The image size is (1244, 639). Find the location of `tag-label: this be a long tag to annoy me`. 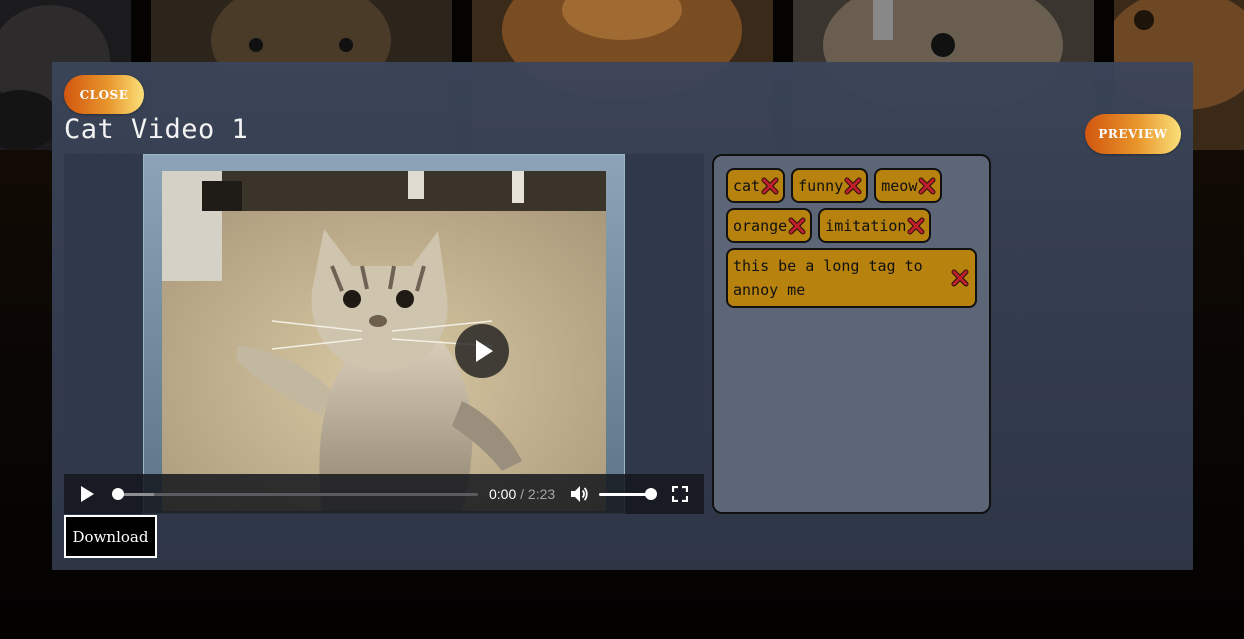

tag-label: this be a long tag to annoy me is located at coordinates (828, 278).